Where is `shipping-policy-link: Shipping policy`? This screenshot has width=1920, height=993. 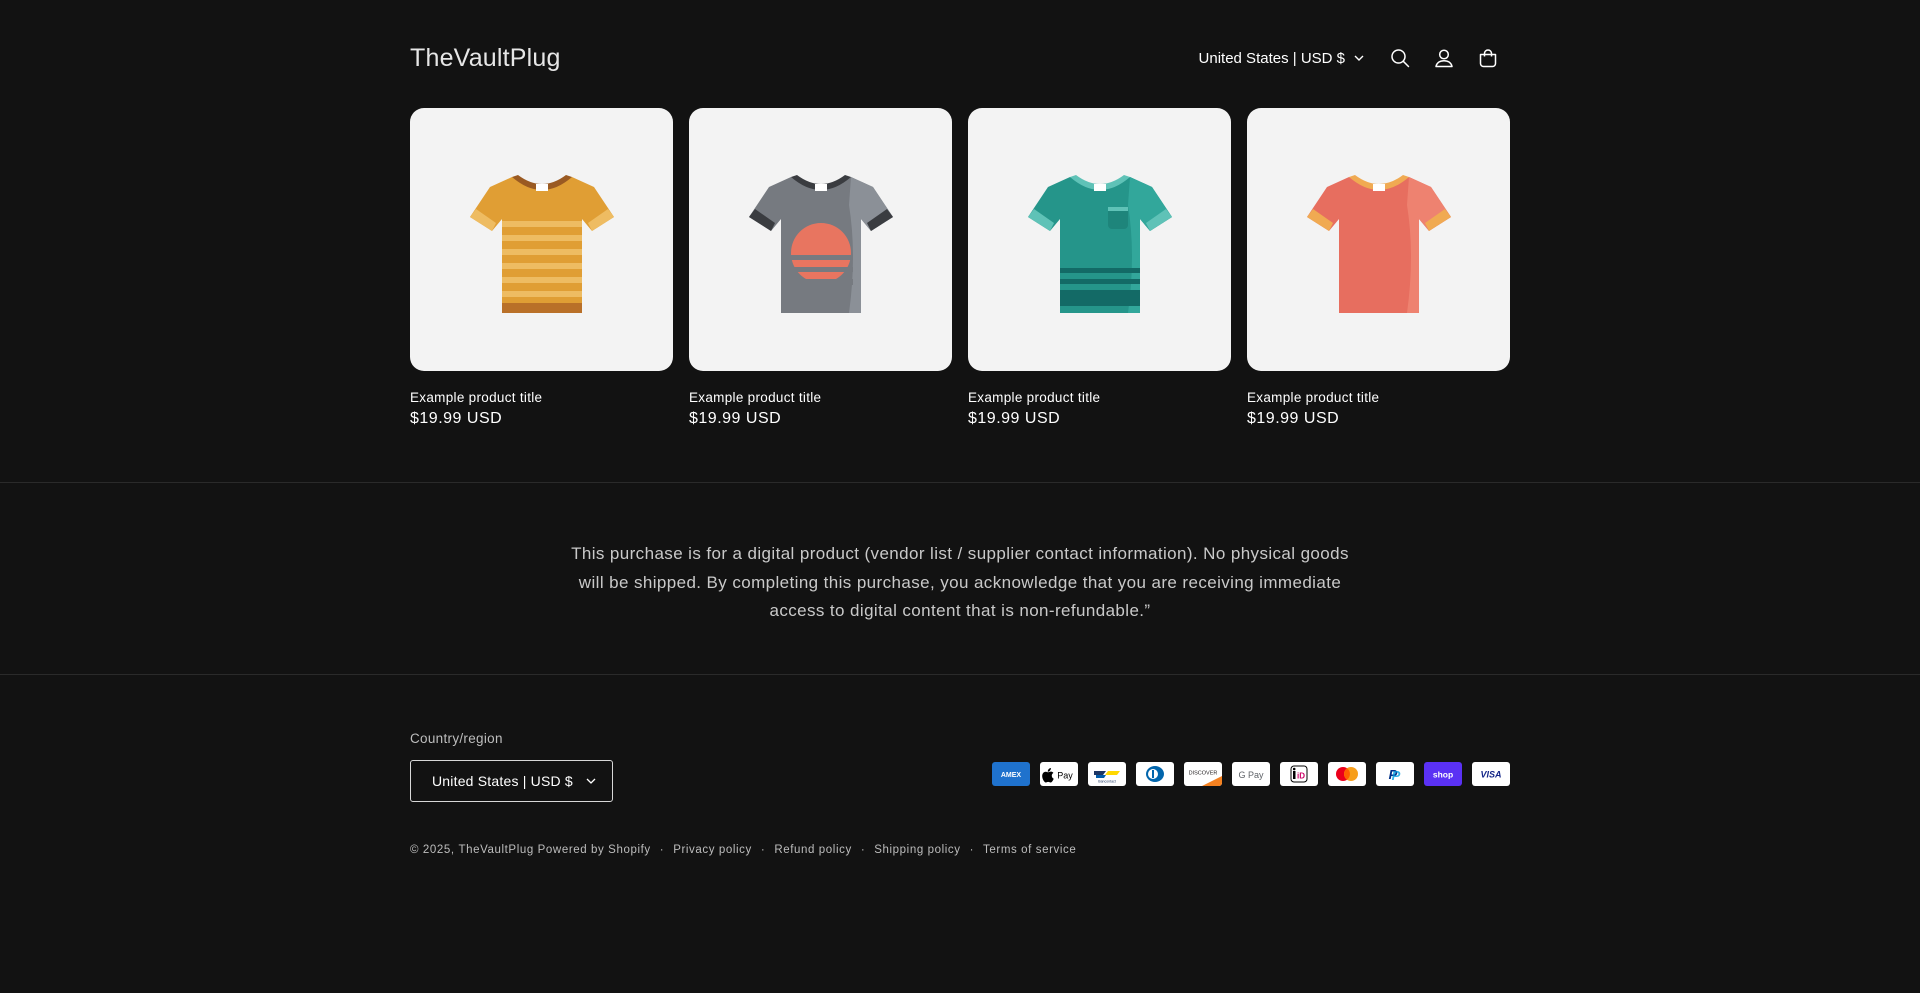
shipping-policy-link: Shipping policy is located at coordinates (917, 850).